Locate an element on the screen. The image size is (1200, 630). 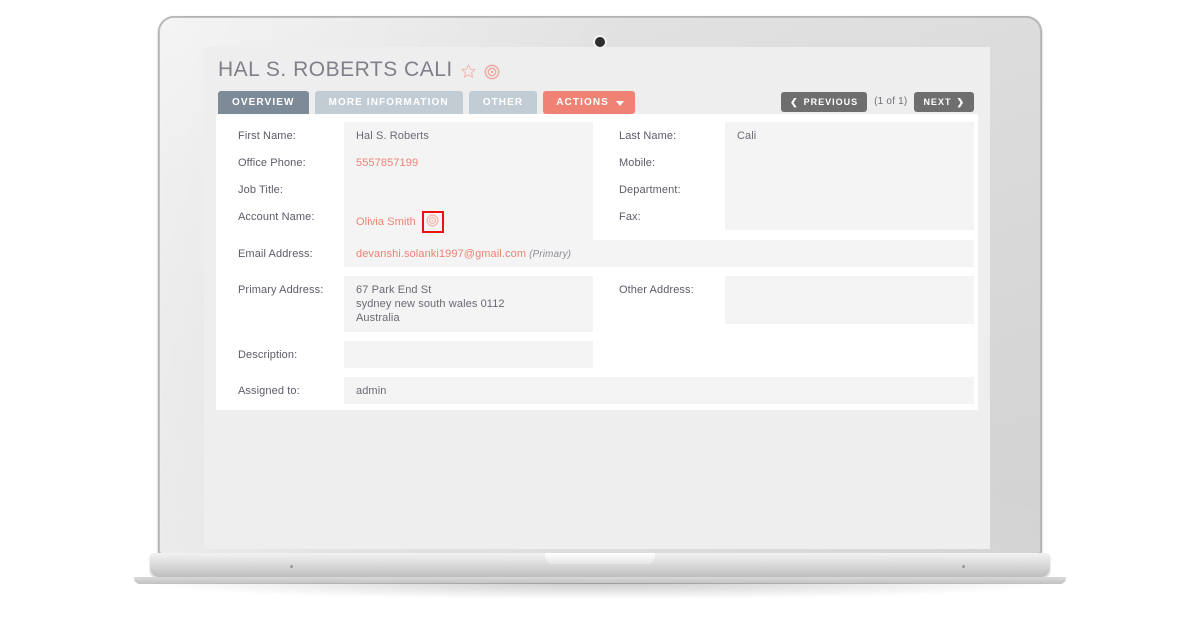
laptop-shadow is located at coordinates (600, 591).